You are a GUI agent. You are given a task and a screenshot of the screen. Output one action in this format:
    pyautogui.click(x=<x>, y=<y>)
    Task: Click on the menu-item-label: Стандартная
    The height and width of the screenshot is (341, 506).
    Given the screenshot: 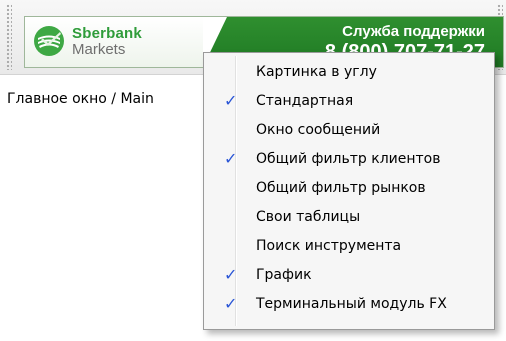 What is the action you would take?
    pyautogui.click(x=305, y=101)
    